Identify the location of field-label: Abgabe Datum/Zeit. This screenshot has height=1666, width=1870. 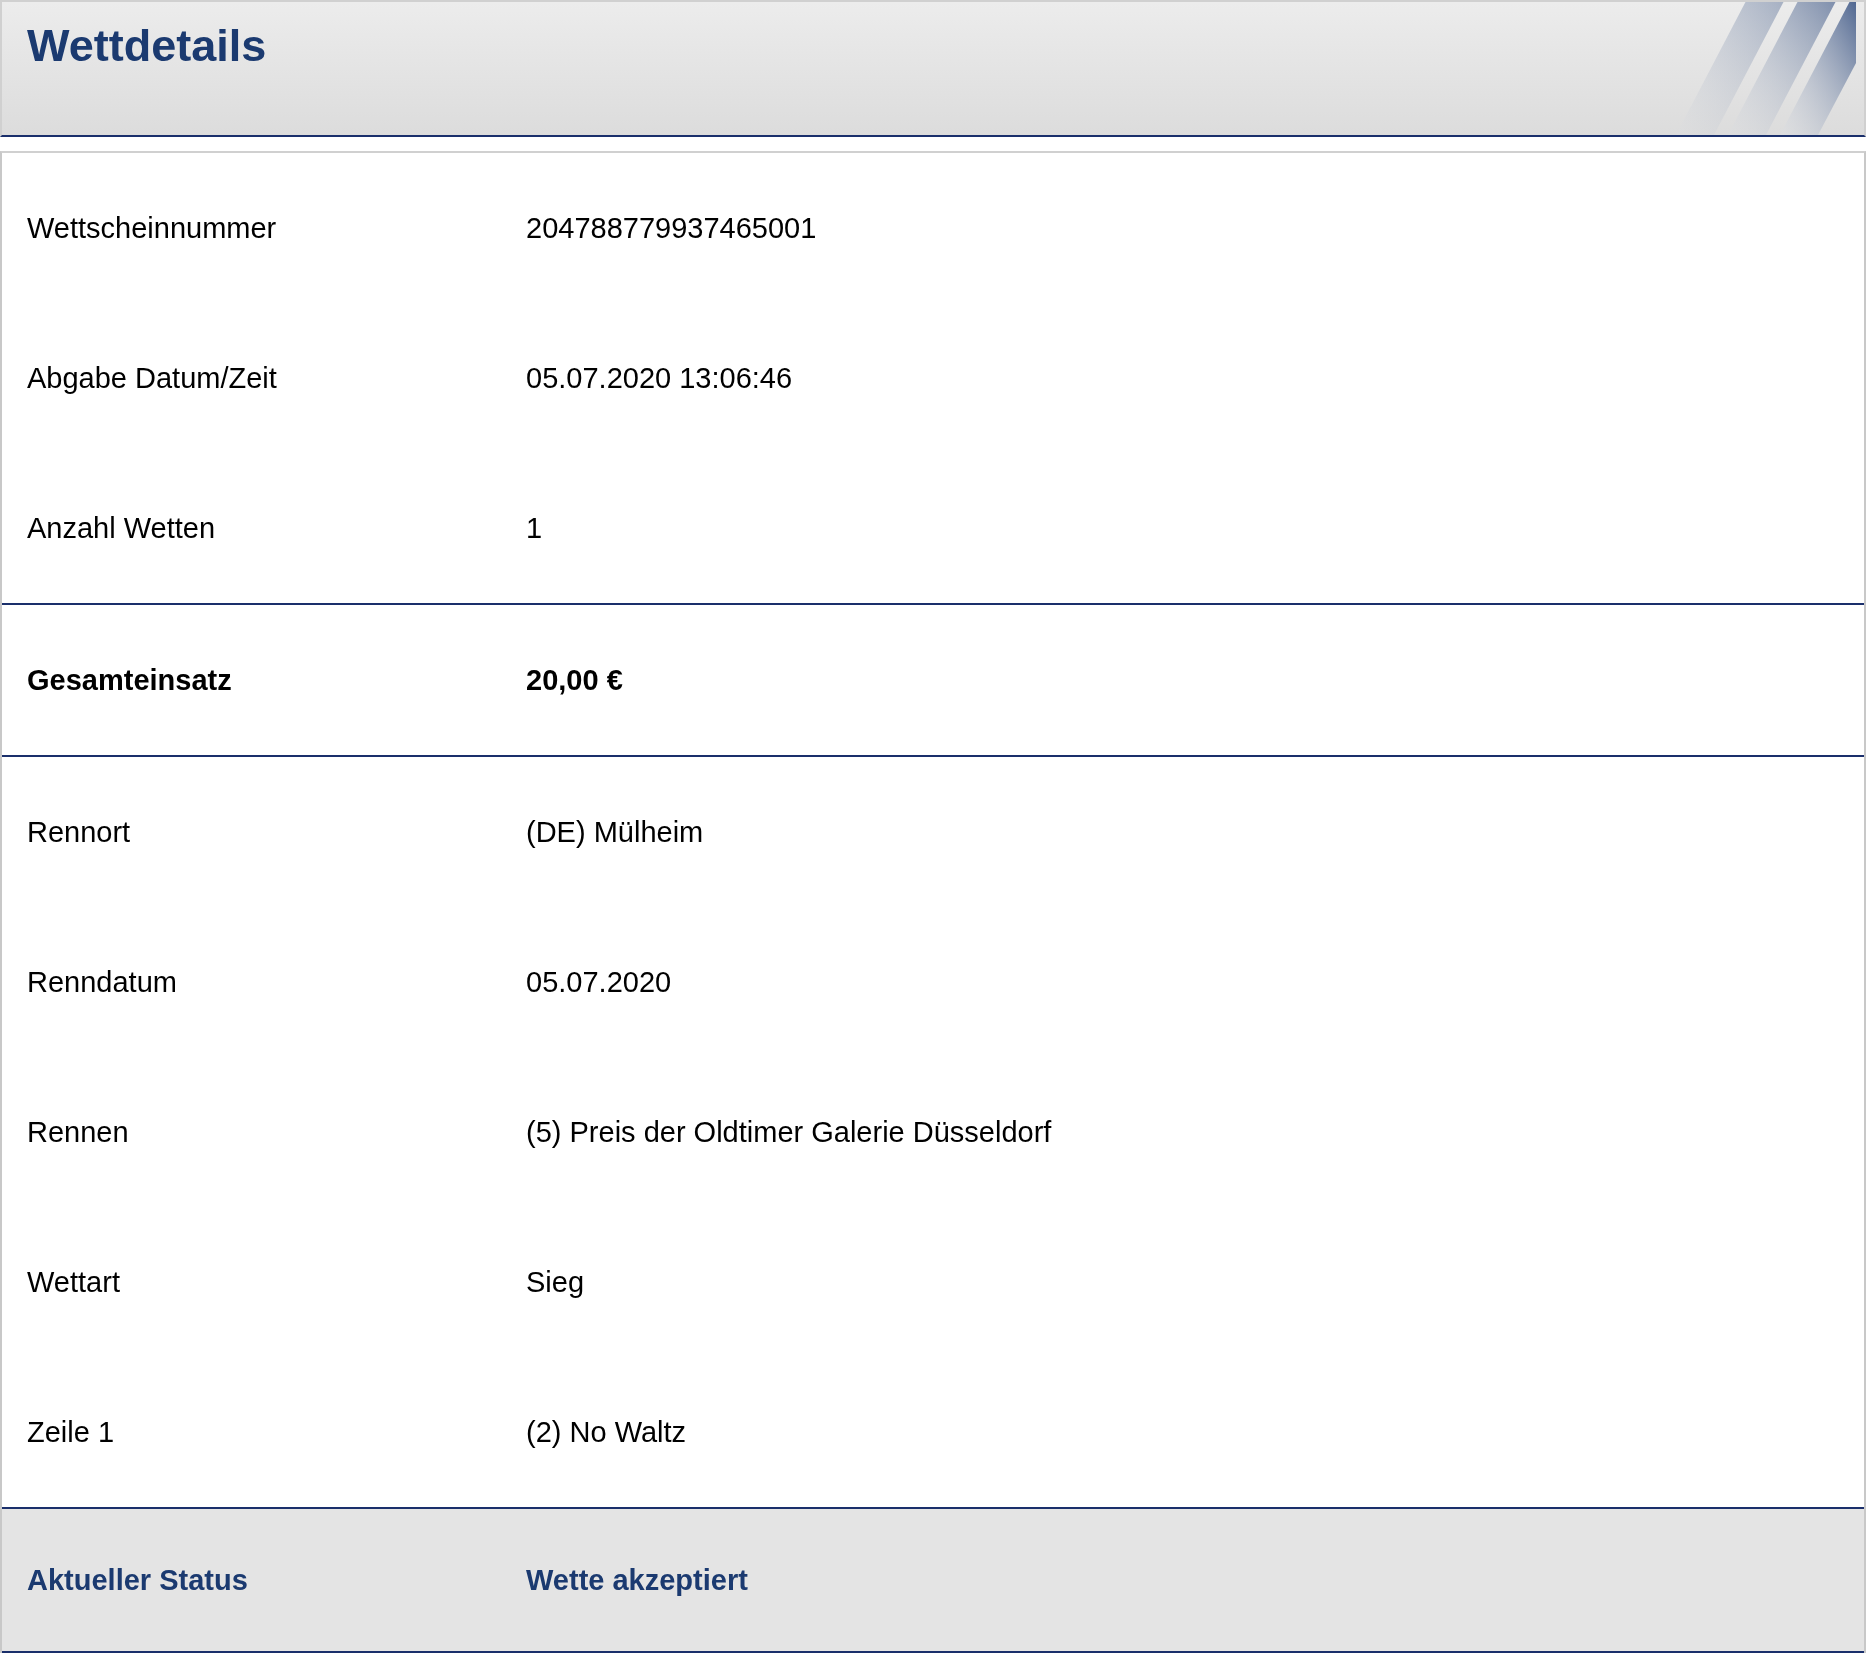
(152, 378).